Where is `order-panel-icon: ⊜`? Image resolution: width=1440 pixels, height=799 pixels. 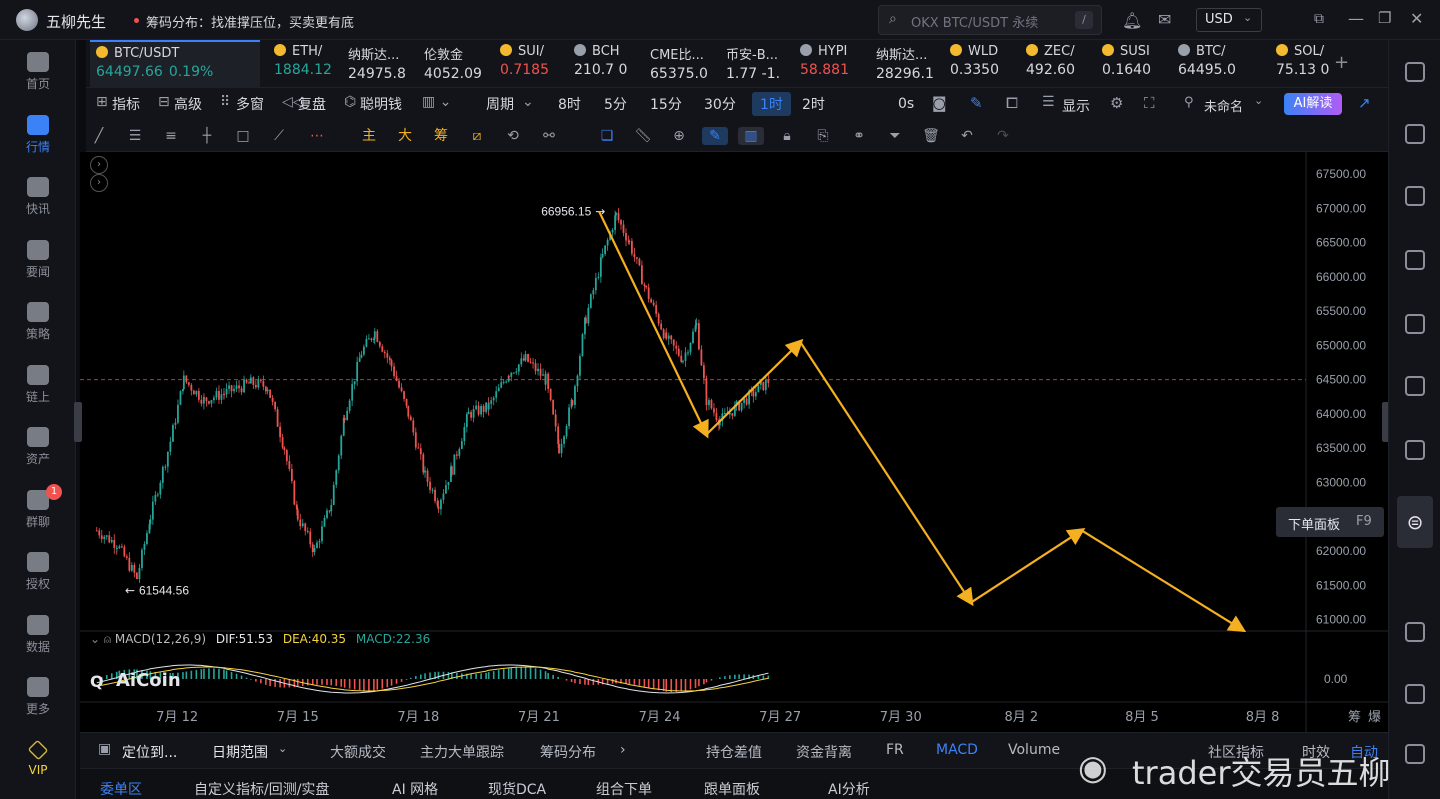
order-panel-icon: ⊜ is located at coordinates (1415, 522).